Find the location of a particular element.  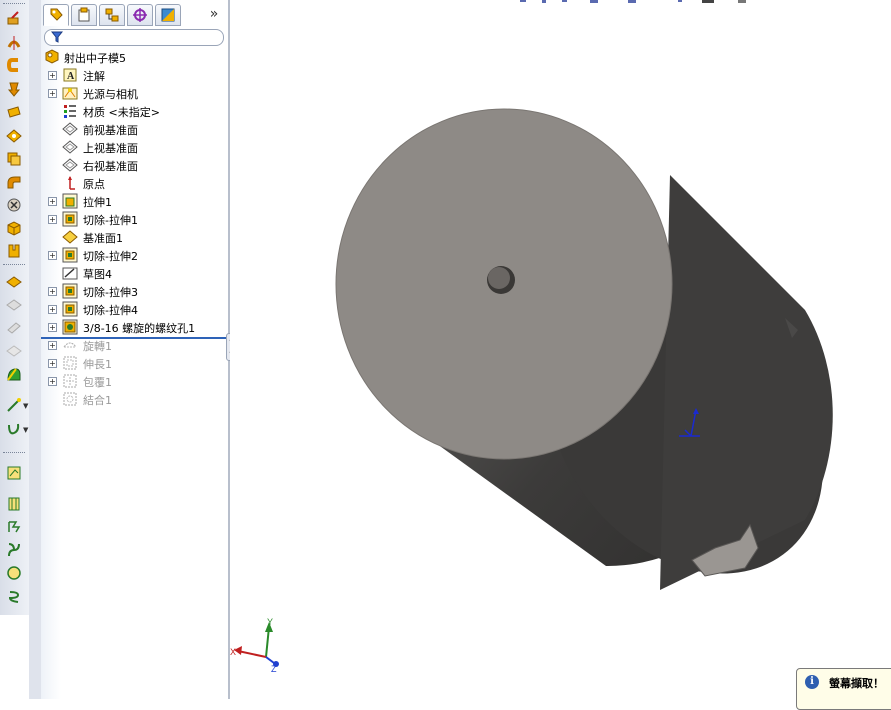

tree-item: 材质 <未指定> is located at coordinates (134, 111).